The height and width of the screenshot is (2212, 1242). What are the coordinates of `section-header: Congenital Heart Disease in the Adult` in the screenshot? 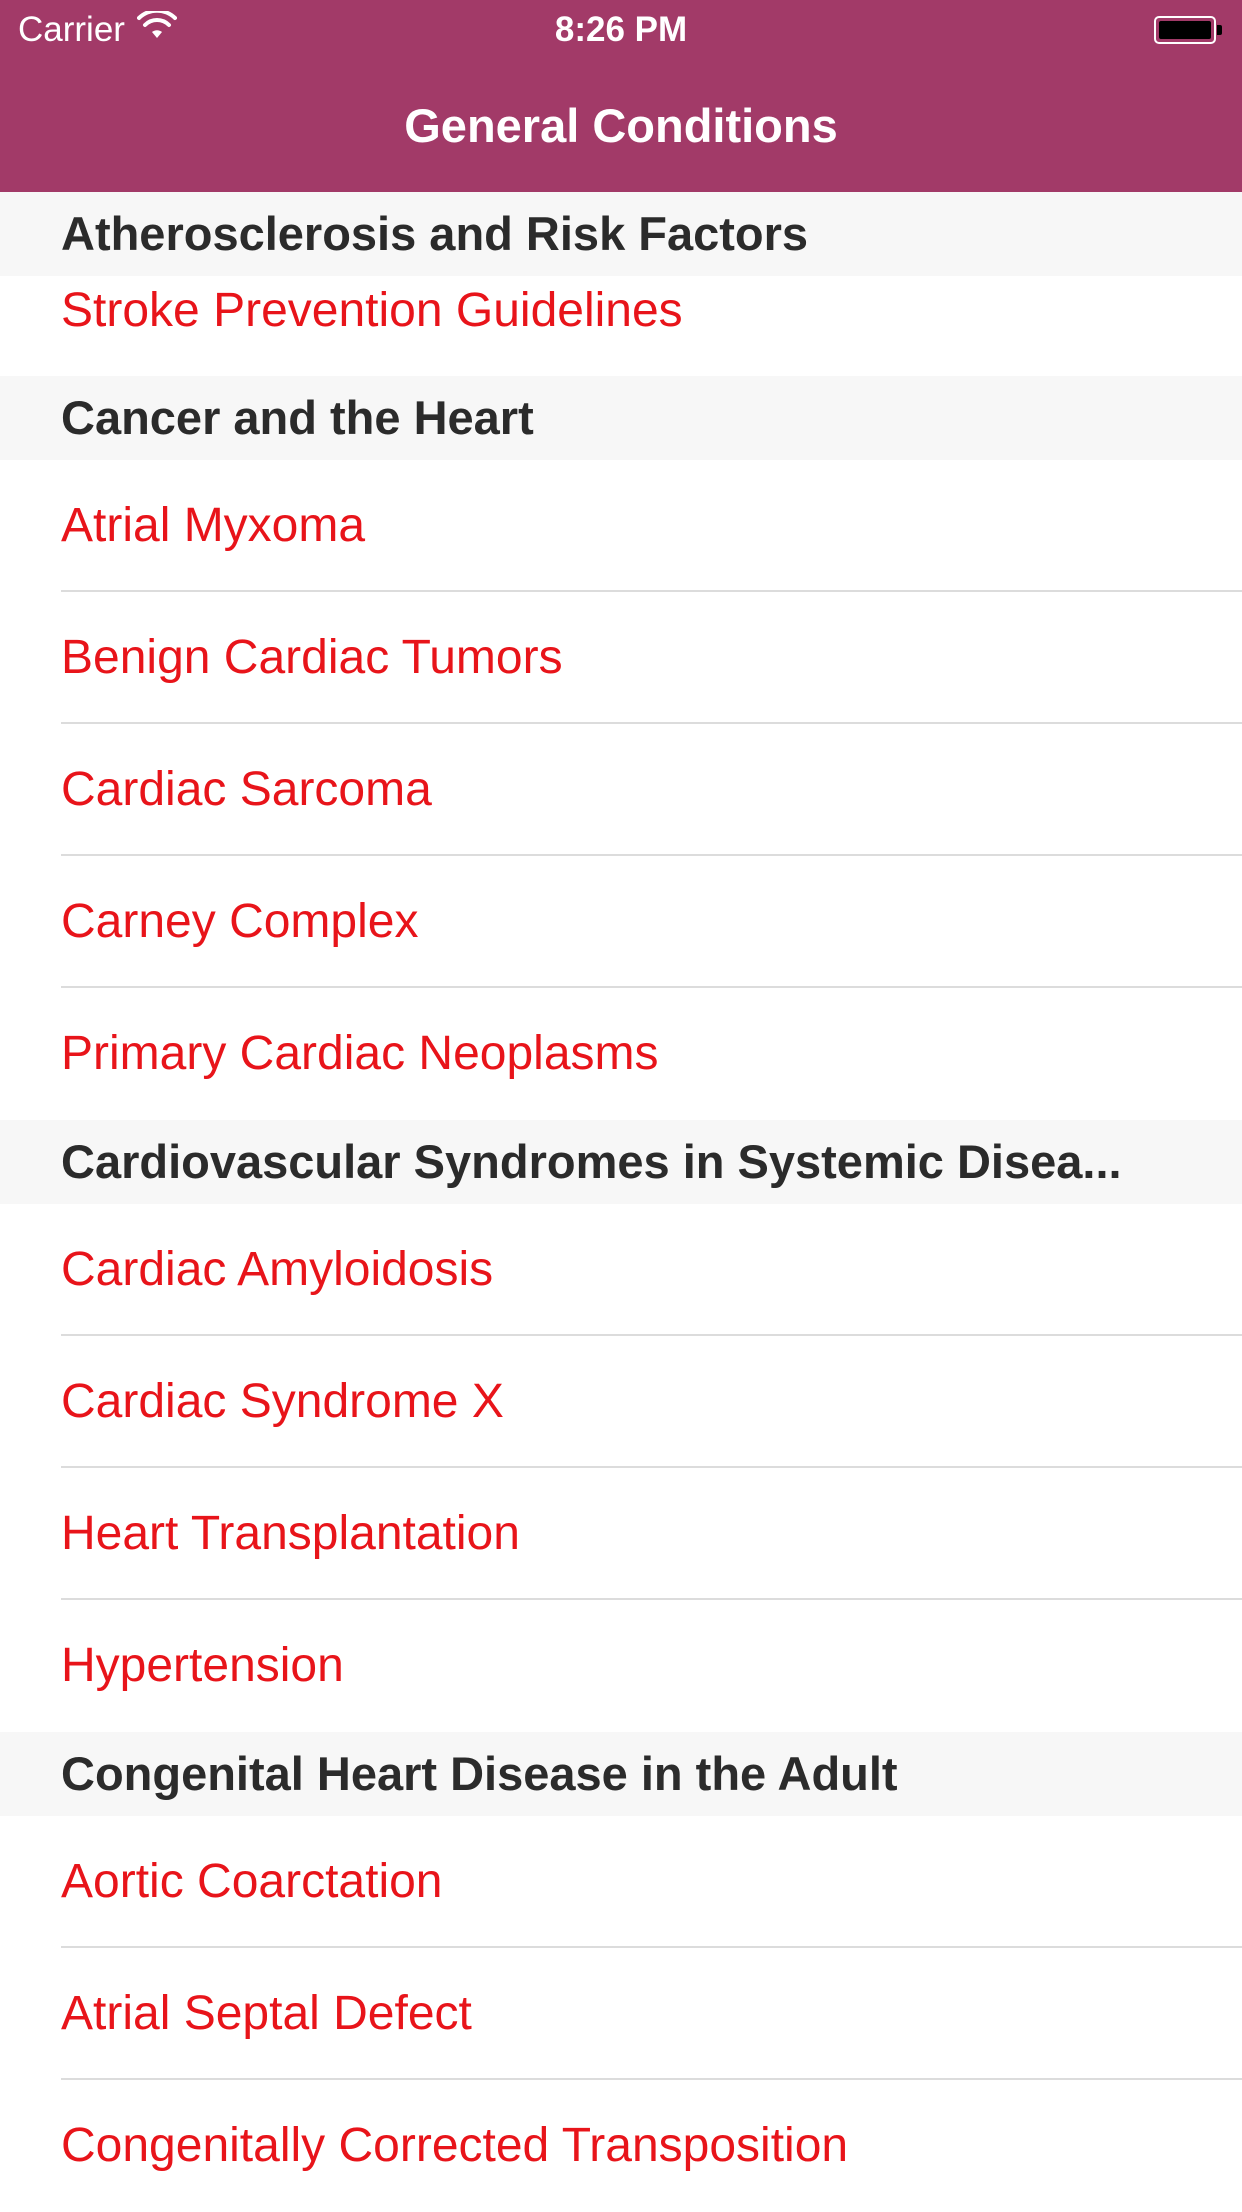 It's located at (621, 1774).